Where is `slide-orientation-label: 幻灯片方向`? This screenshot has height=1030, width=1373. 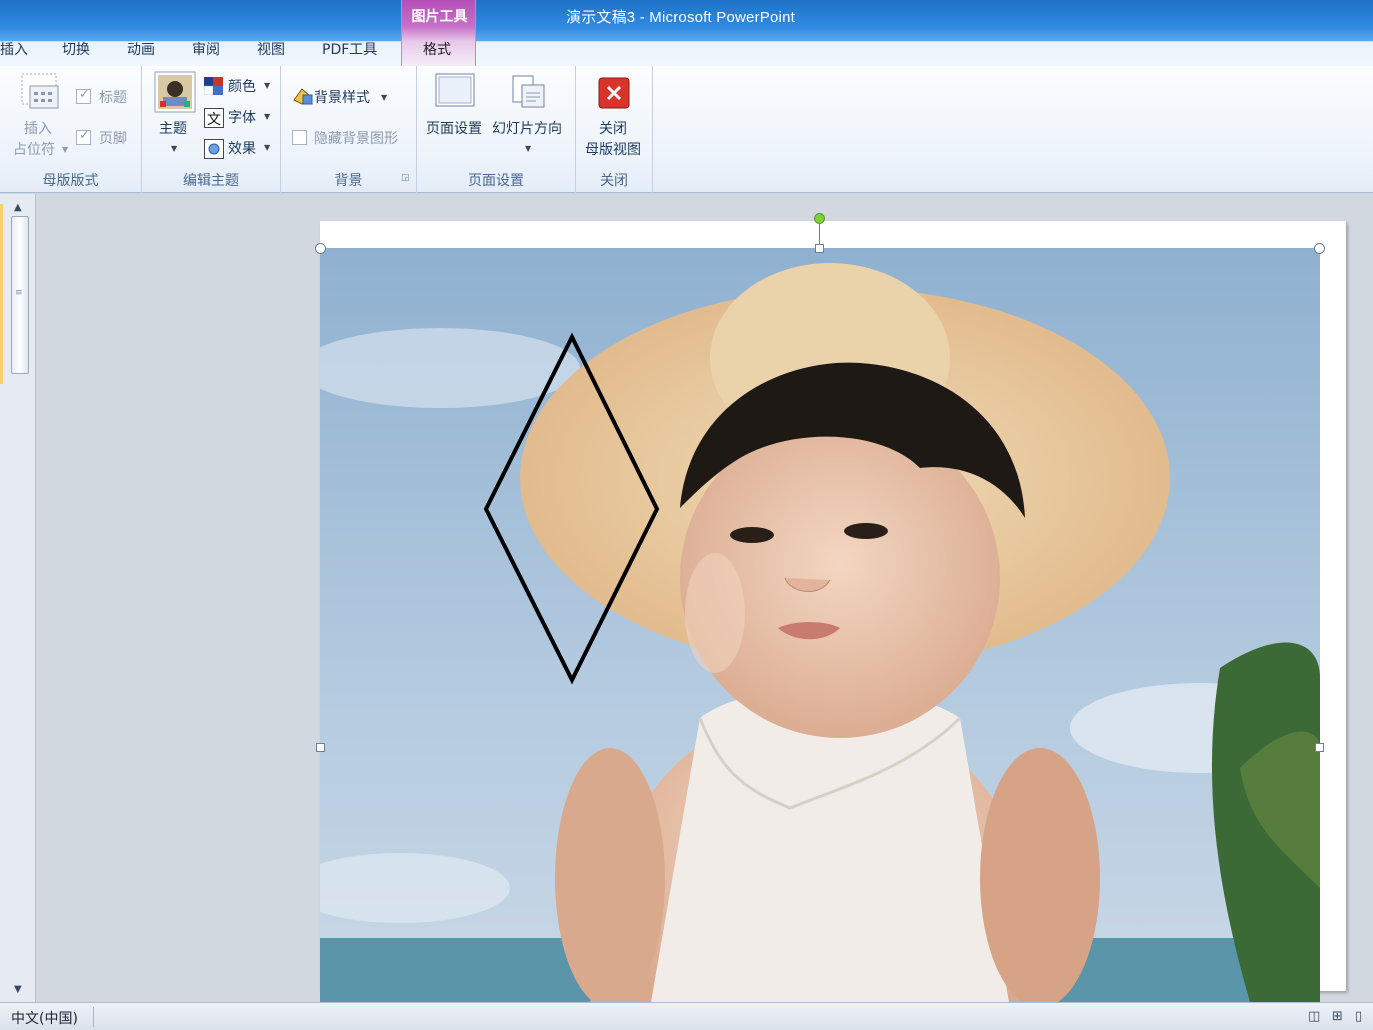
slide-orientation-label: 幻灯片方向 is located at coordinates (527, 128).